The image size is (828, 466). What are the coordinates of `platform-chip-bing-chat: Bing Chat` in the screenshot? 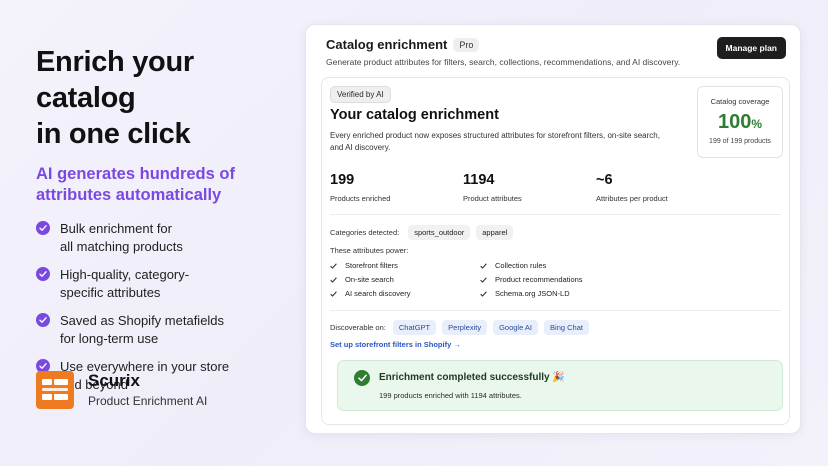 It's located at (566, 327).